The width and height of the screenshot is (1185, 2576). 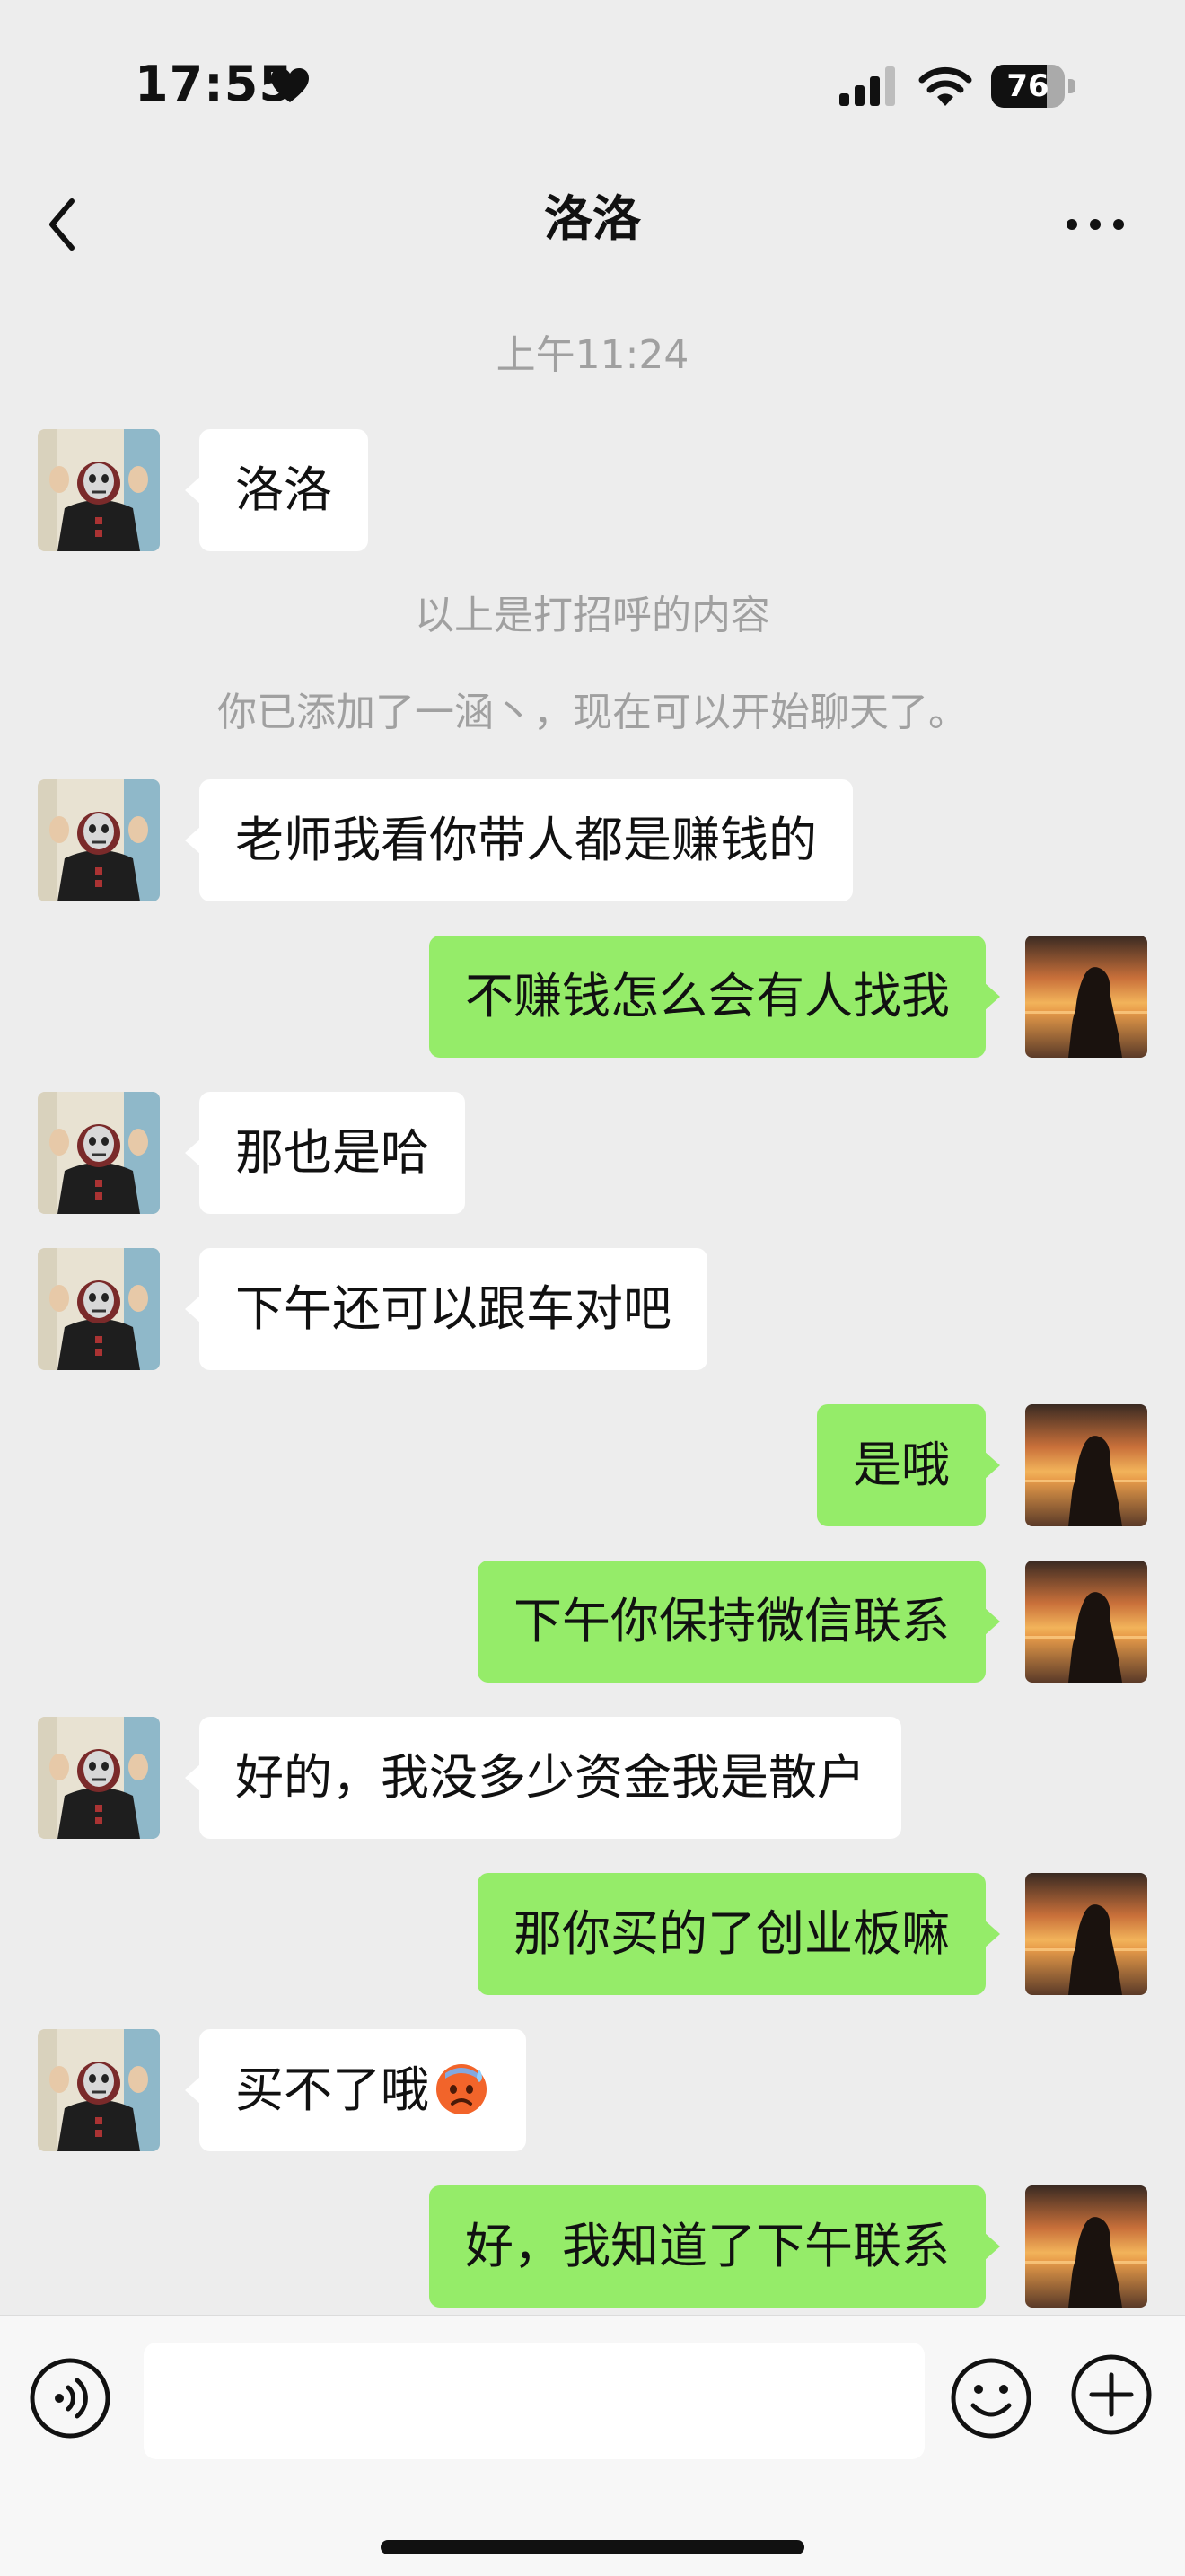 I want to click on home-indicator, so click(x=592, y=2547).